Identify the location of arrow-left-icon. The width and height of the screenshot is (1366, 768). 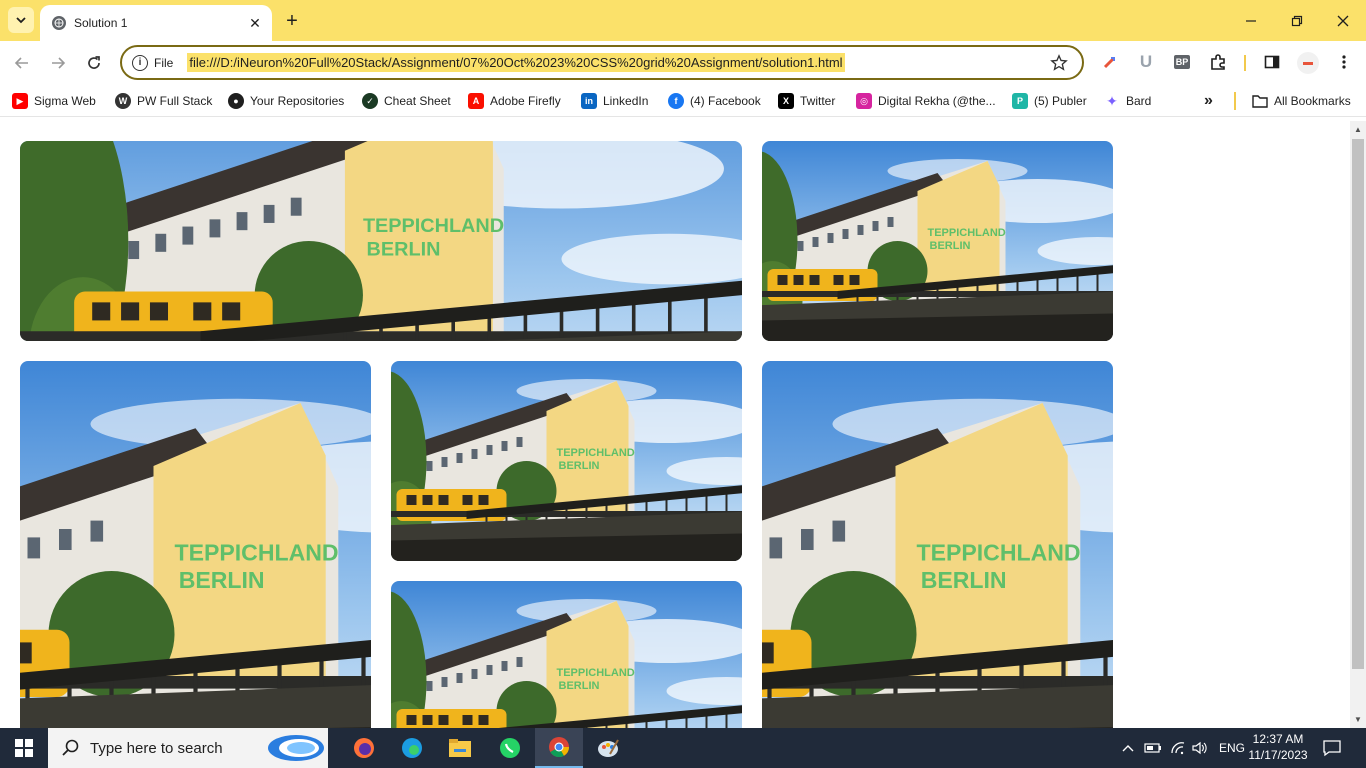
(21, 63).